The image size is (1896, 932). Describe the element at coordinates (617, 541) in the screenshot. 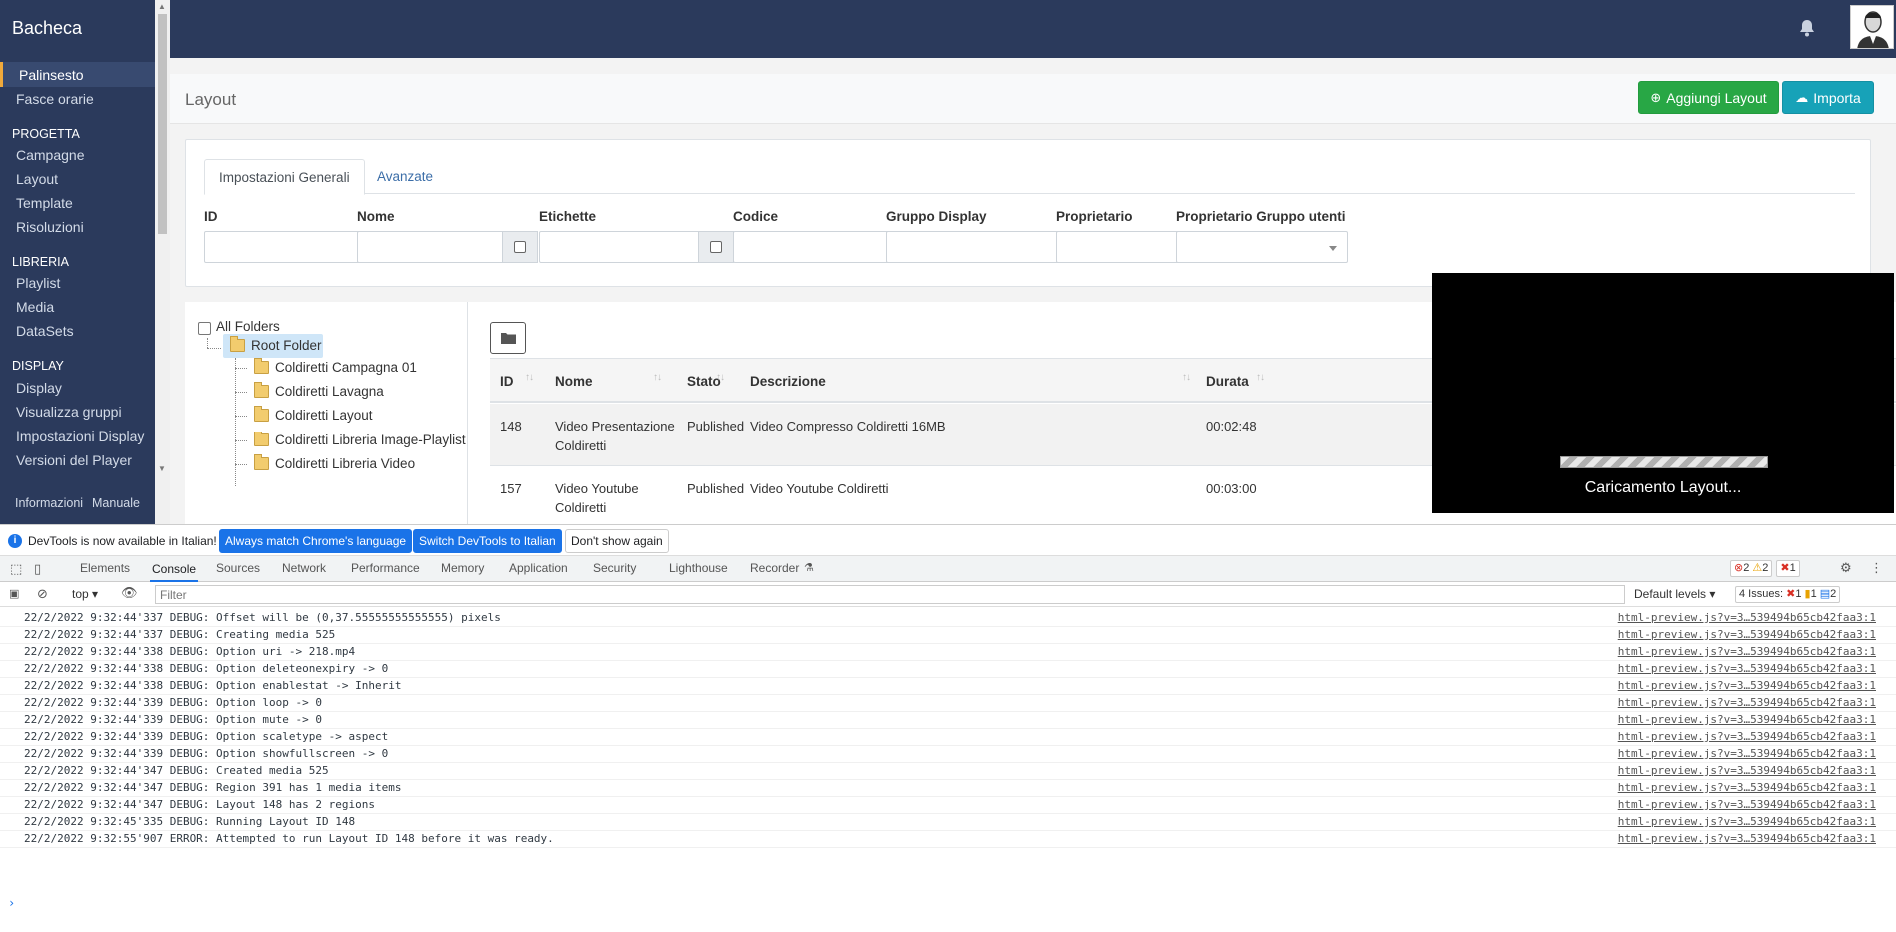

I see `dont-show-again-button: Don't show again` at that location.